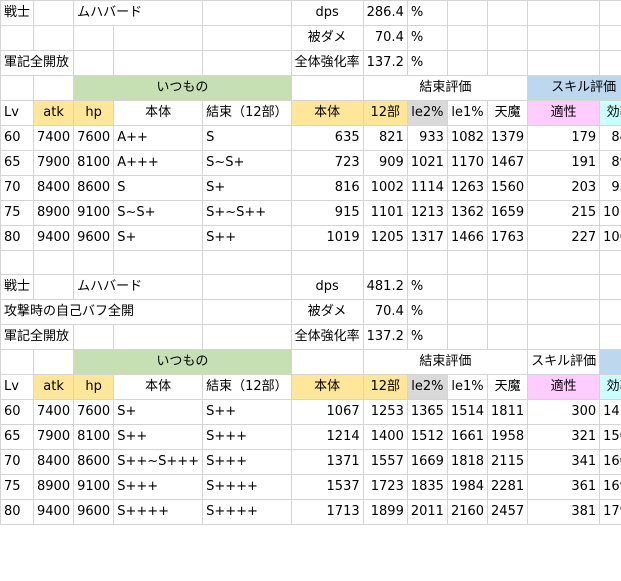 The image size is (621, 581). I want to click on hidame-value: 70.4, so click(385, 38).